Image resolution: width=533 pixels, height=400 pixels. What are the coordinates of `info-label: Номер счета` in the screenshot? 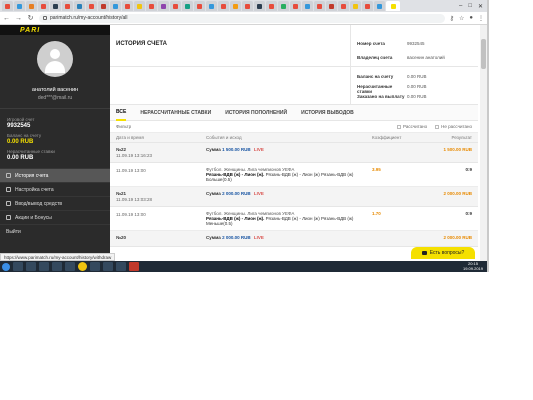 It's located at (371, 43).